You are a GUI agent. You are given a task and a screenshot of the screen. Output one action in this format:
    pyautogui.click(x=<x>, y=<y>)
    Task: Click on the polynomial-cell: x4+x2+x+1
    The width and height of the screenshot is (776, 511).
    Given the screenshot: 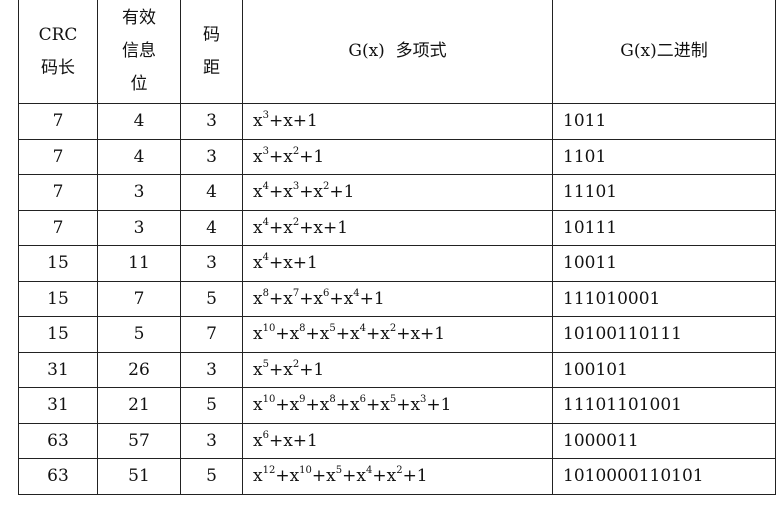 What is the action you would take?
    pyautogui.click(x=397, y=227)
    